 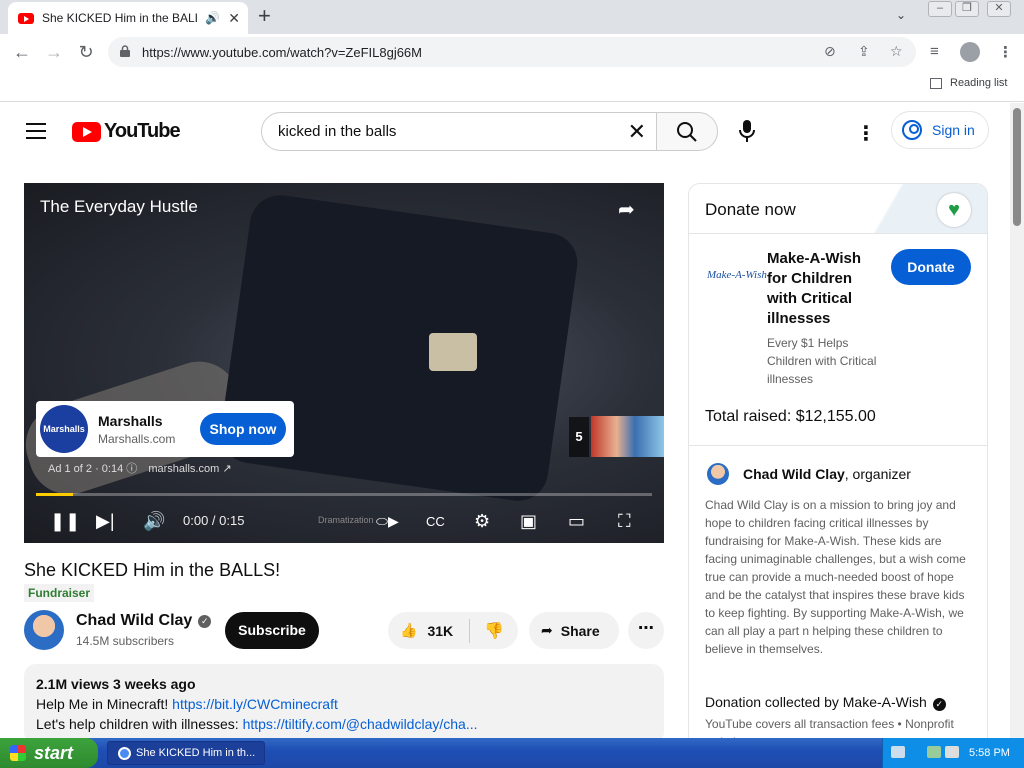 What do you see at coordinates (1017, 167) in the screenshot?
I see `scrollbar-thumb` at bounding box center [1017, 167].